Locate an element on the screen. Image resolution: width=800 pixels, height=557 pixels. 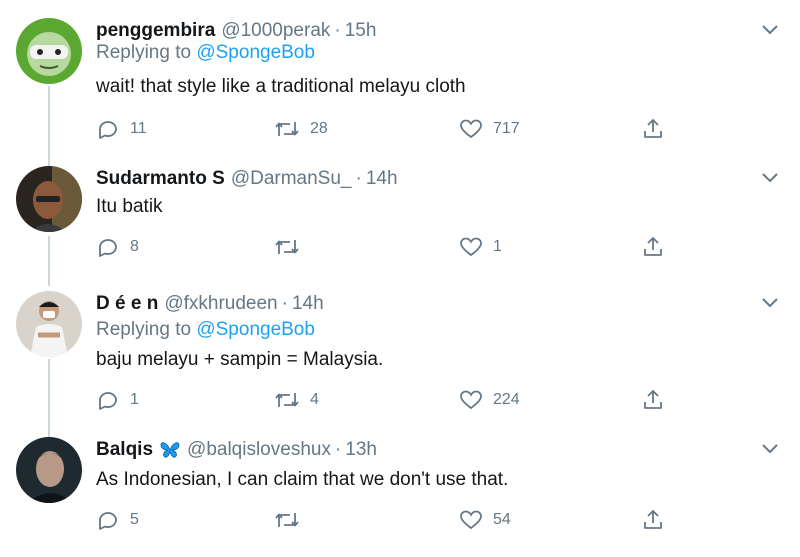
retweet-button: 28 is located at coordinates (301, 129).